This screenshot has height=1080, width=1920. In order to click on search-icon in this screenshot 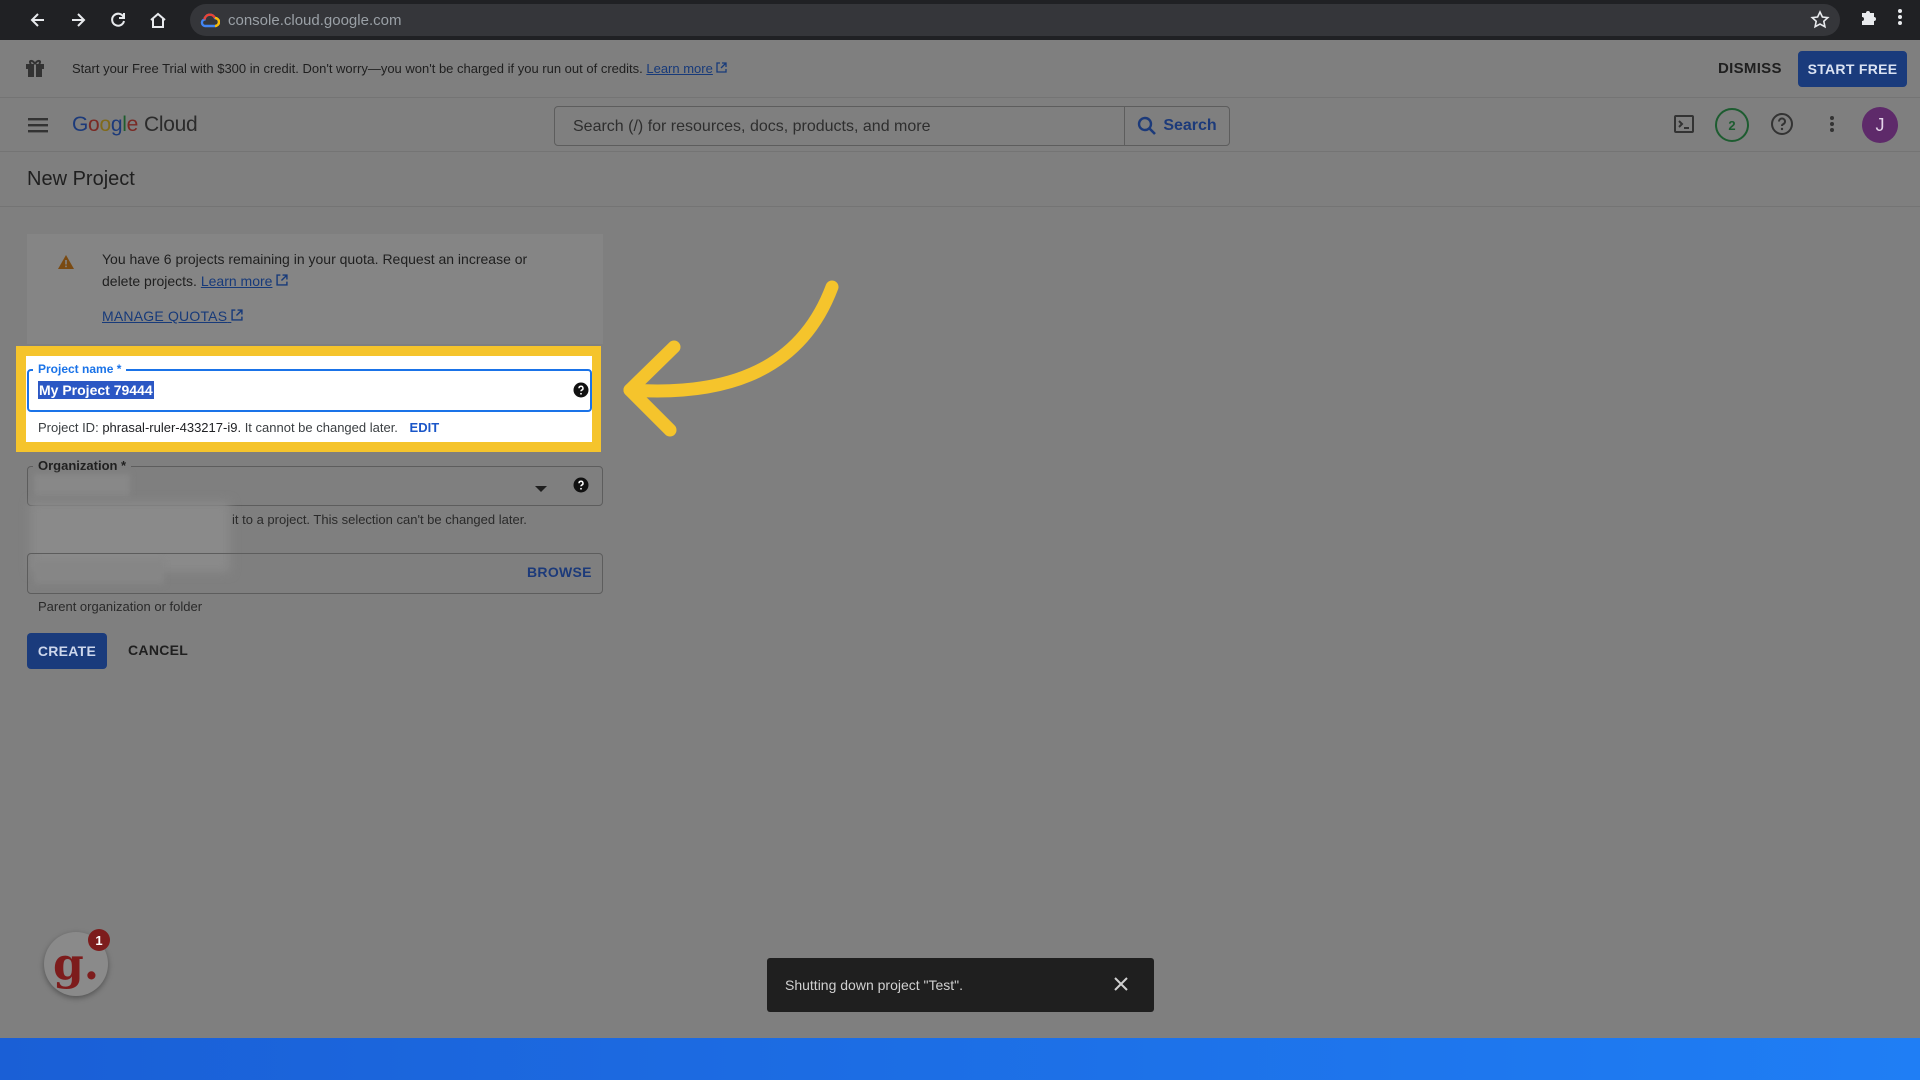, I will do `click(1147, 125)`.